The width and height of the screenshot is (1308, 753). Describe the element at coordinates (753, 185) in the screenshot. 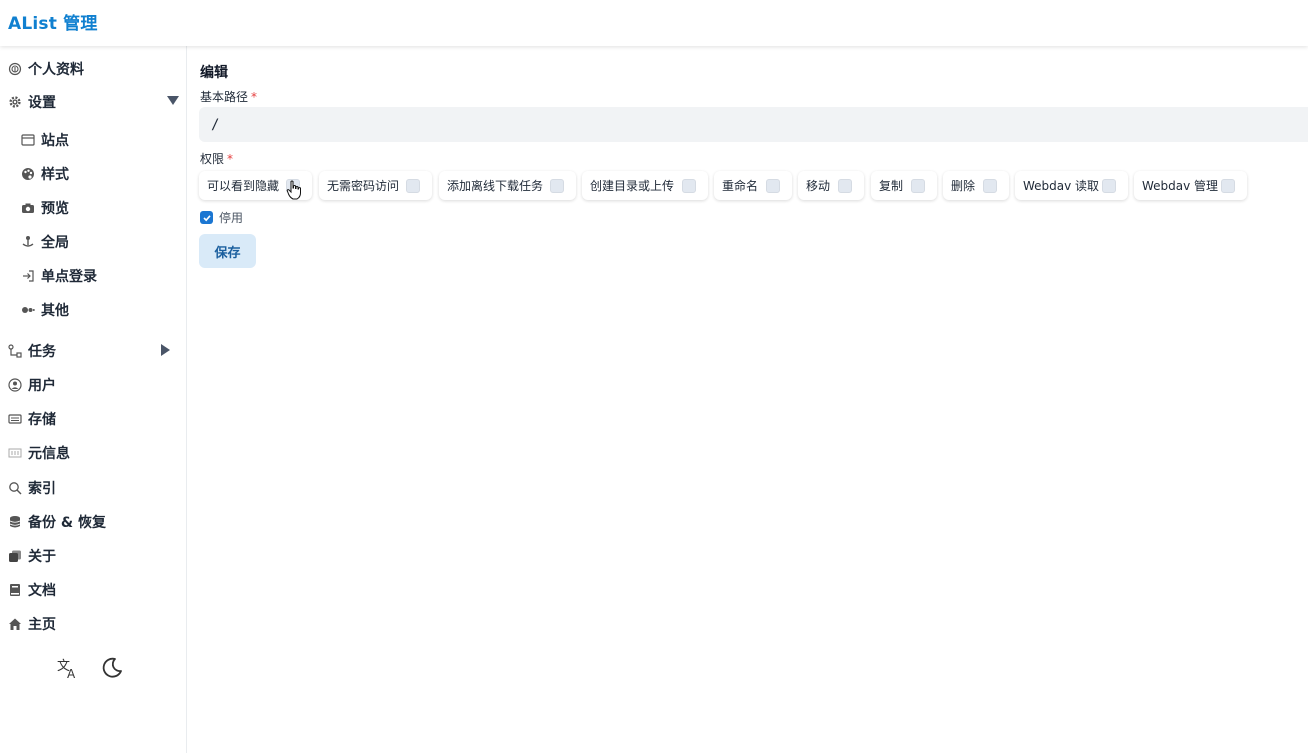

I see `perm-rename: 重命名` at that location.